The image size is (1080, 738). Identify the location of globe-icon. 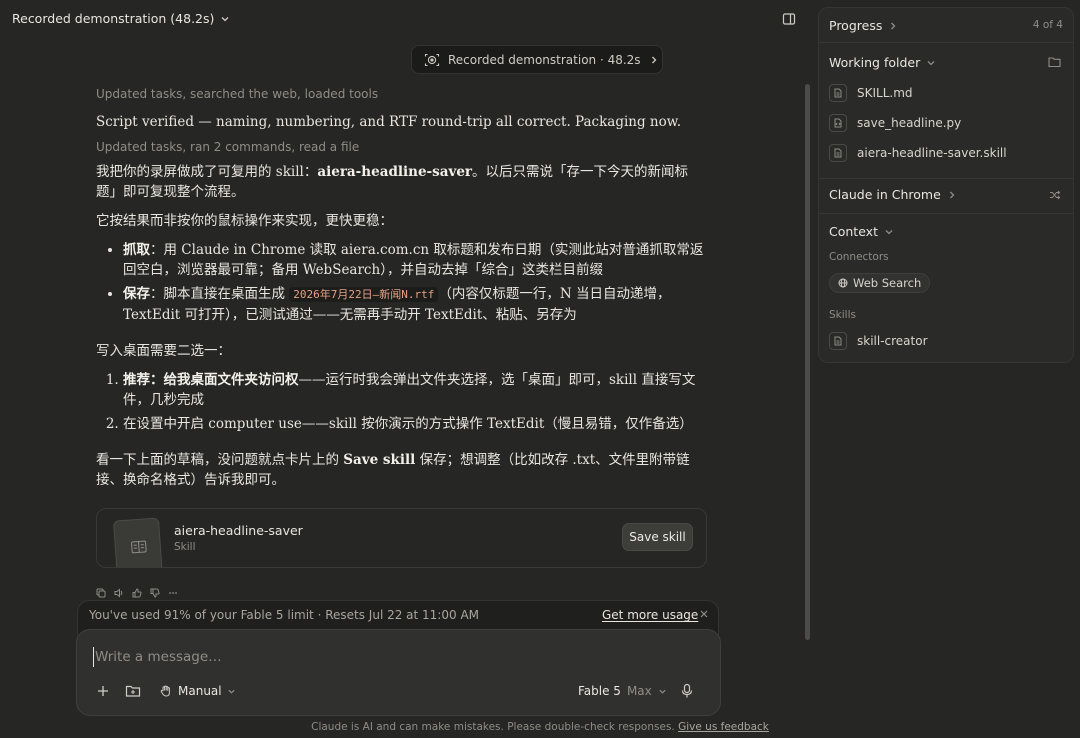
(843, 283).